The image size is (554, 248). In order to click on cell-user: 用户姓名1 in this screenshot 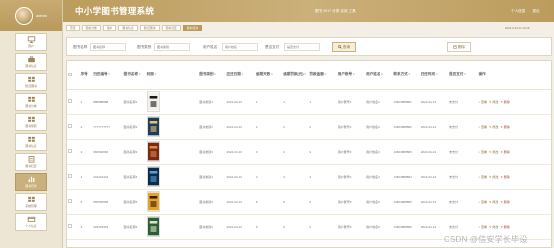, I will do `click(379, 102)`.